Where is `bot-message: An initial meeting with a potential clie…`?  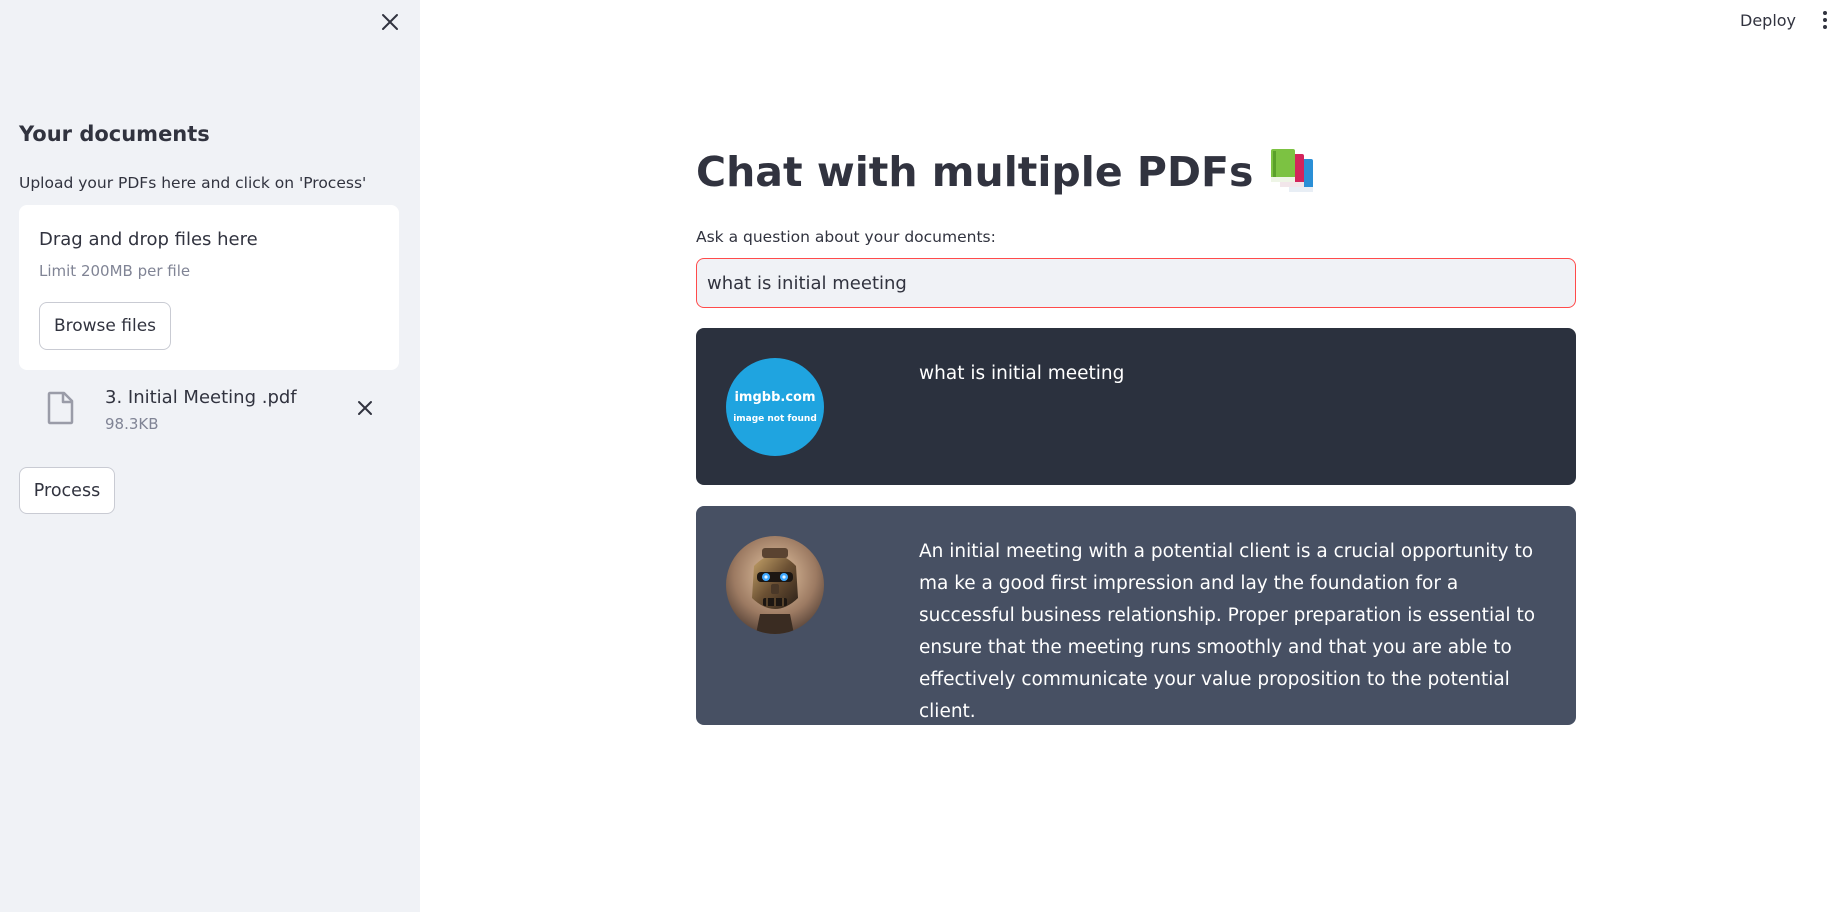
bot-message: An initial meeting with a potential clie… is located at coordinates (1136, 615).